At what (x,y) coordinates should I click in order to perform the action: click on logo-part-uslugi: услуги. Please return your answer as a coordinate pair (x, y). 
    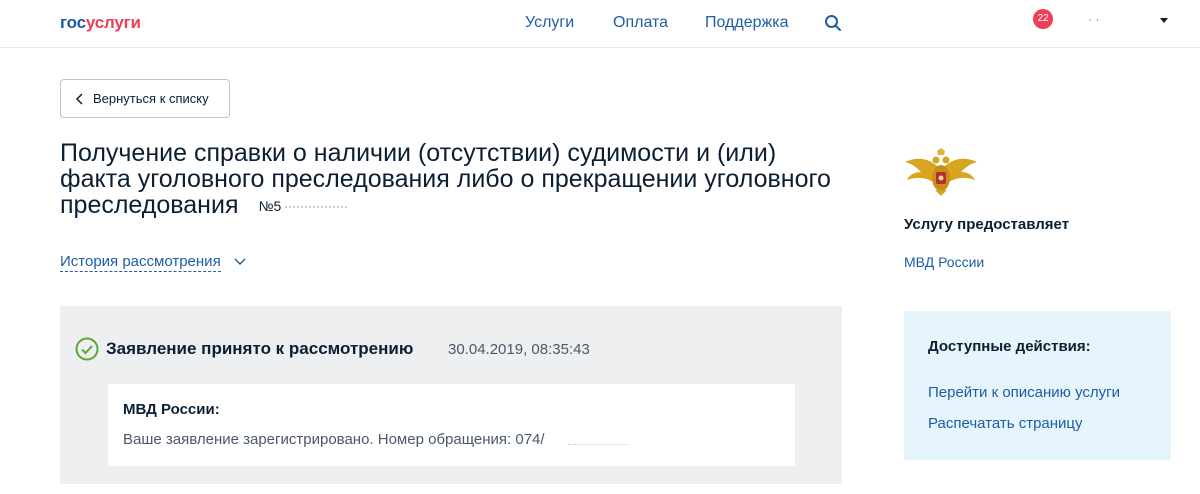
    Looking at the image, I should click on (113, 22).